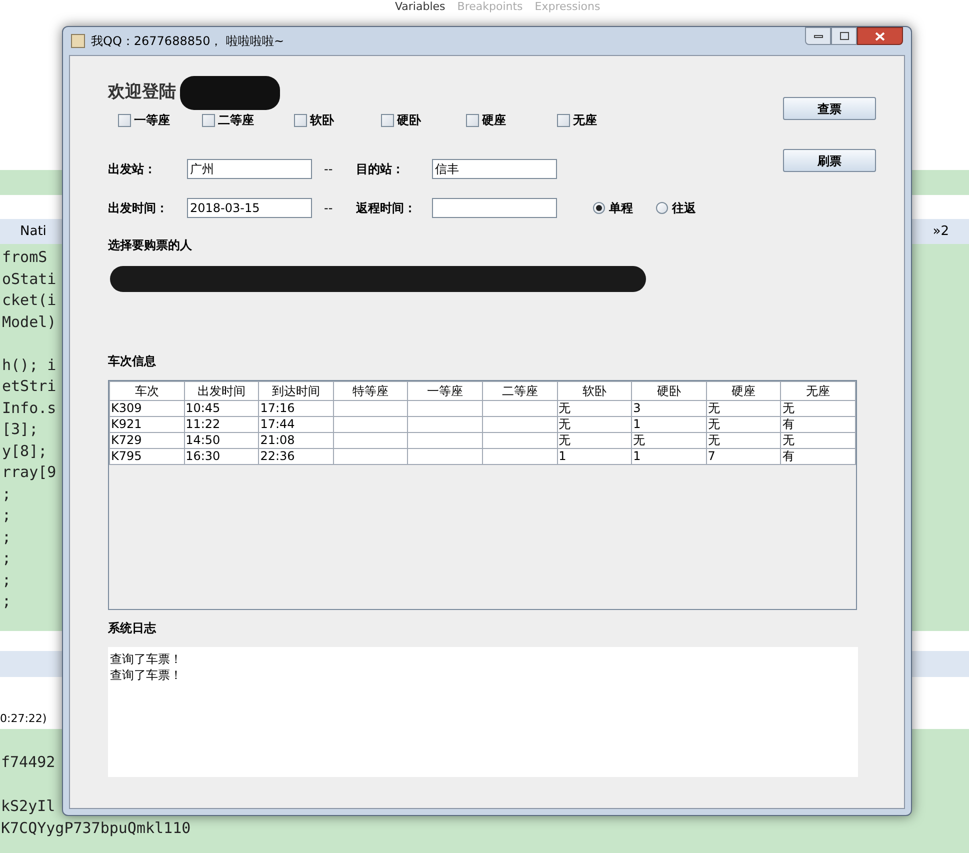  Describe the element at coordinates (142, 92) in the screenshot. I see `welcome-text: 欢迎登陆` at that location.